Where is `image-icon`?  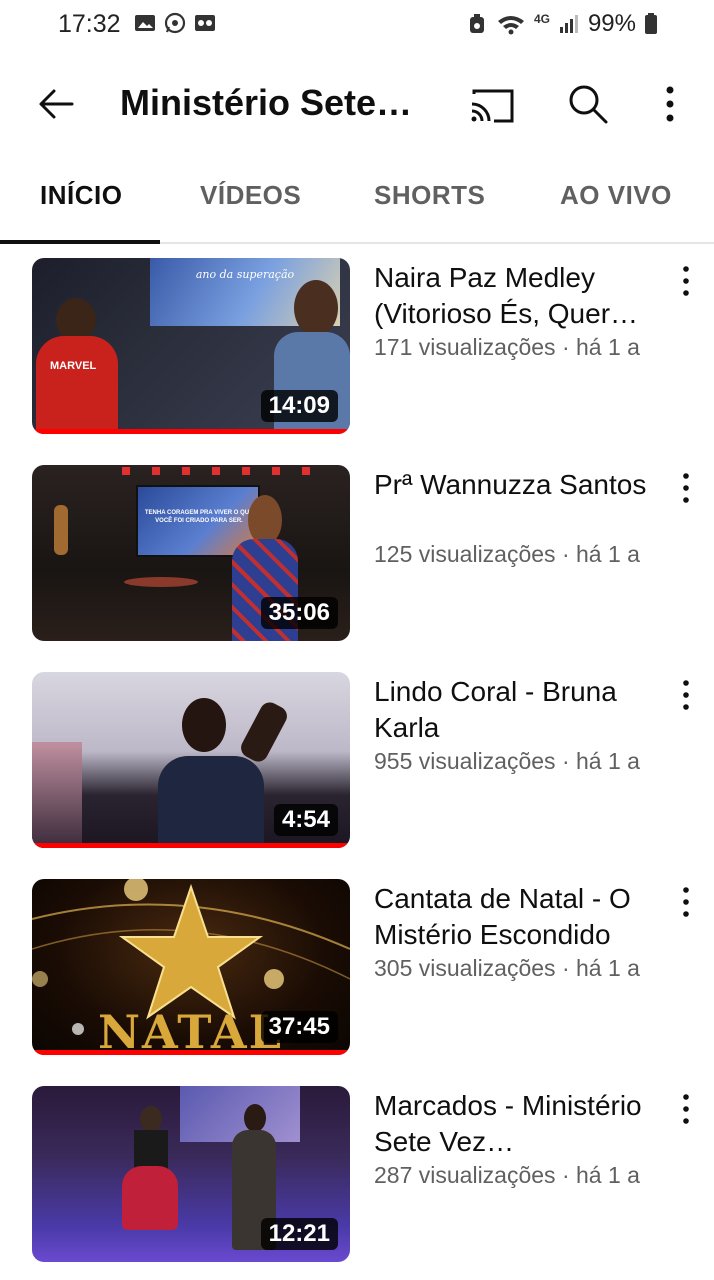
image-icon is located at coordinates (145, 23).